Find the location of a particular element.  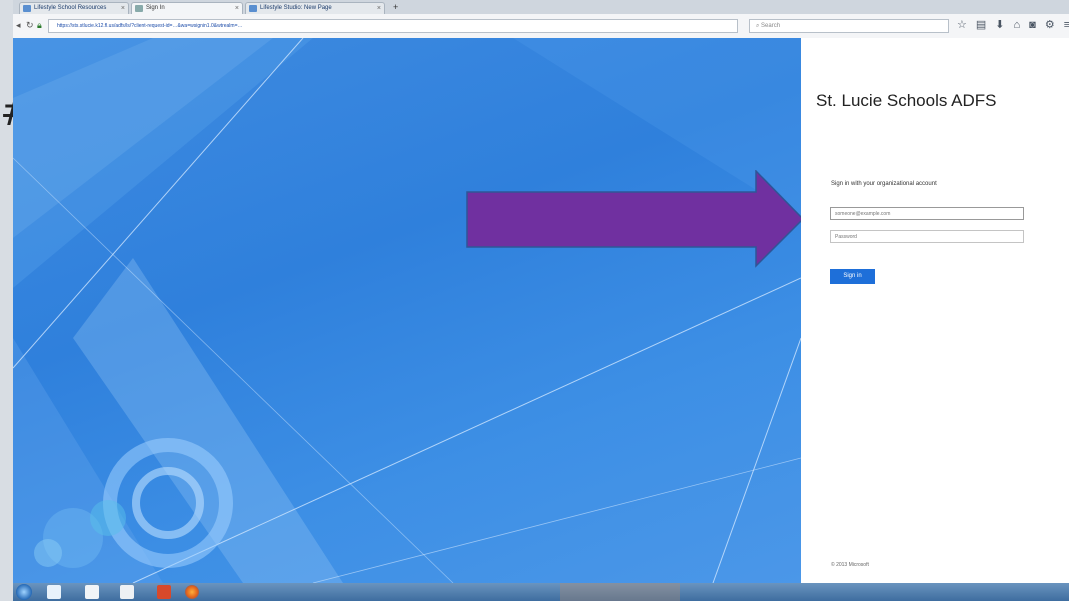

extensions-icon: ⚙ is located at coordinates (1054, 25).